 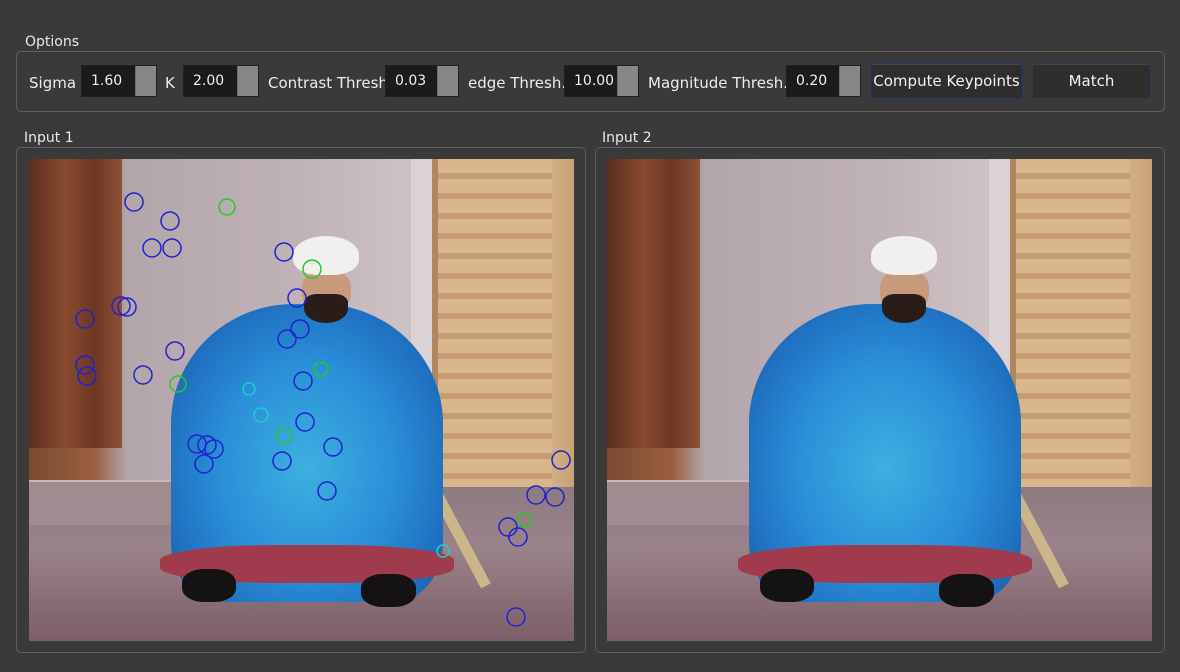 I want to click on input1-title: Input 1, so click(x=49, y=138).